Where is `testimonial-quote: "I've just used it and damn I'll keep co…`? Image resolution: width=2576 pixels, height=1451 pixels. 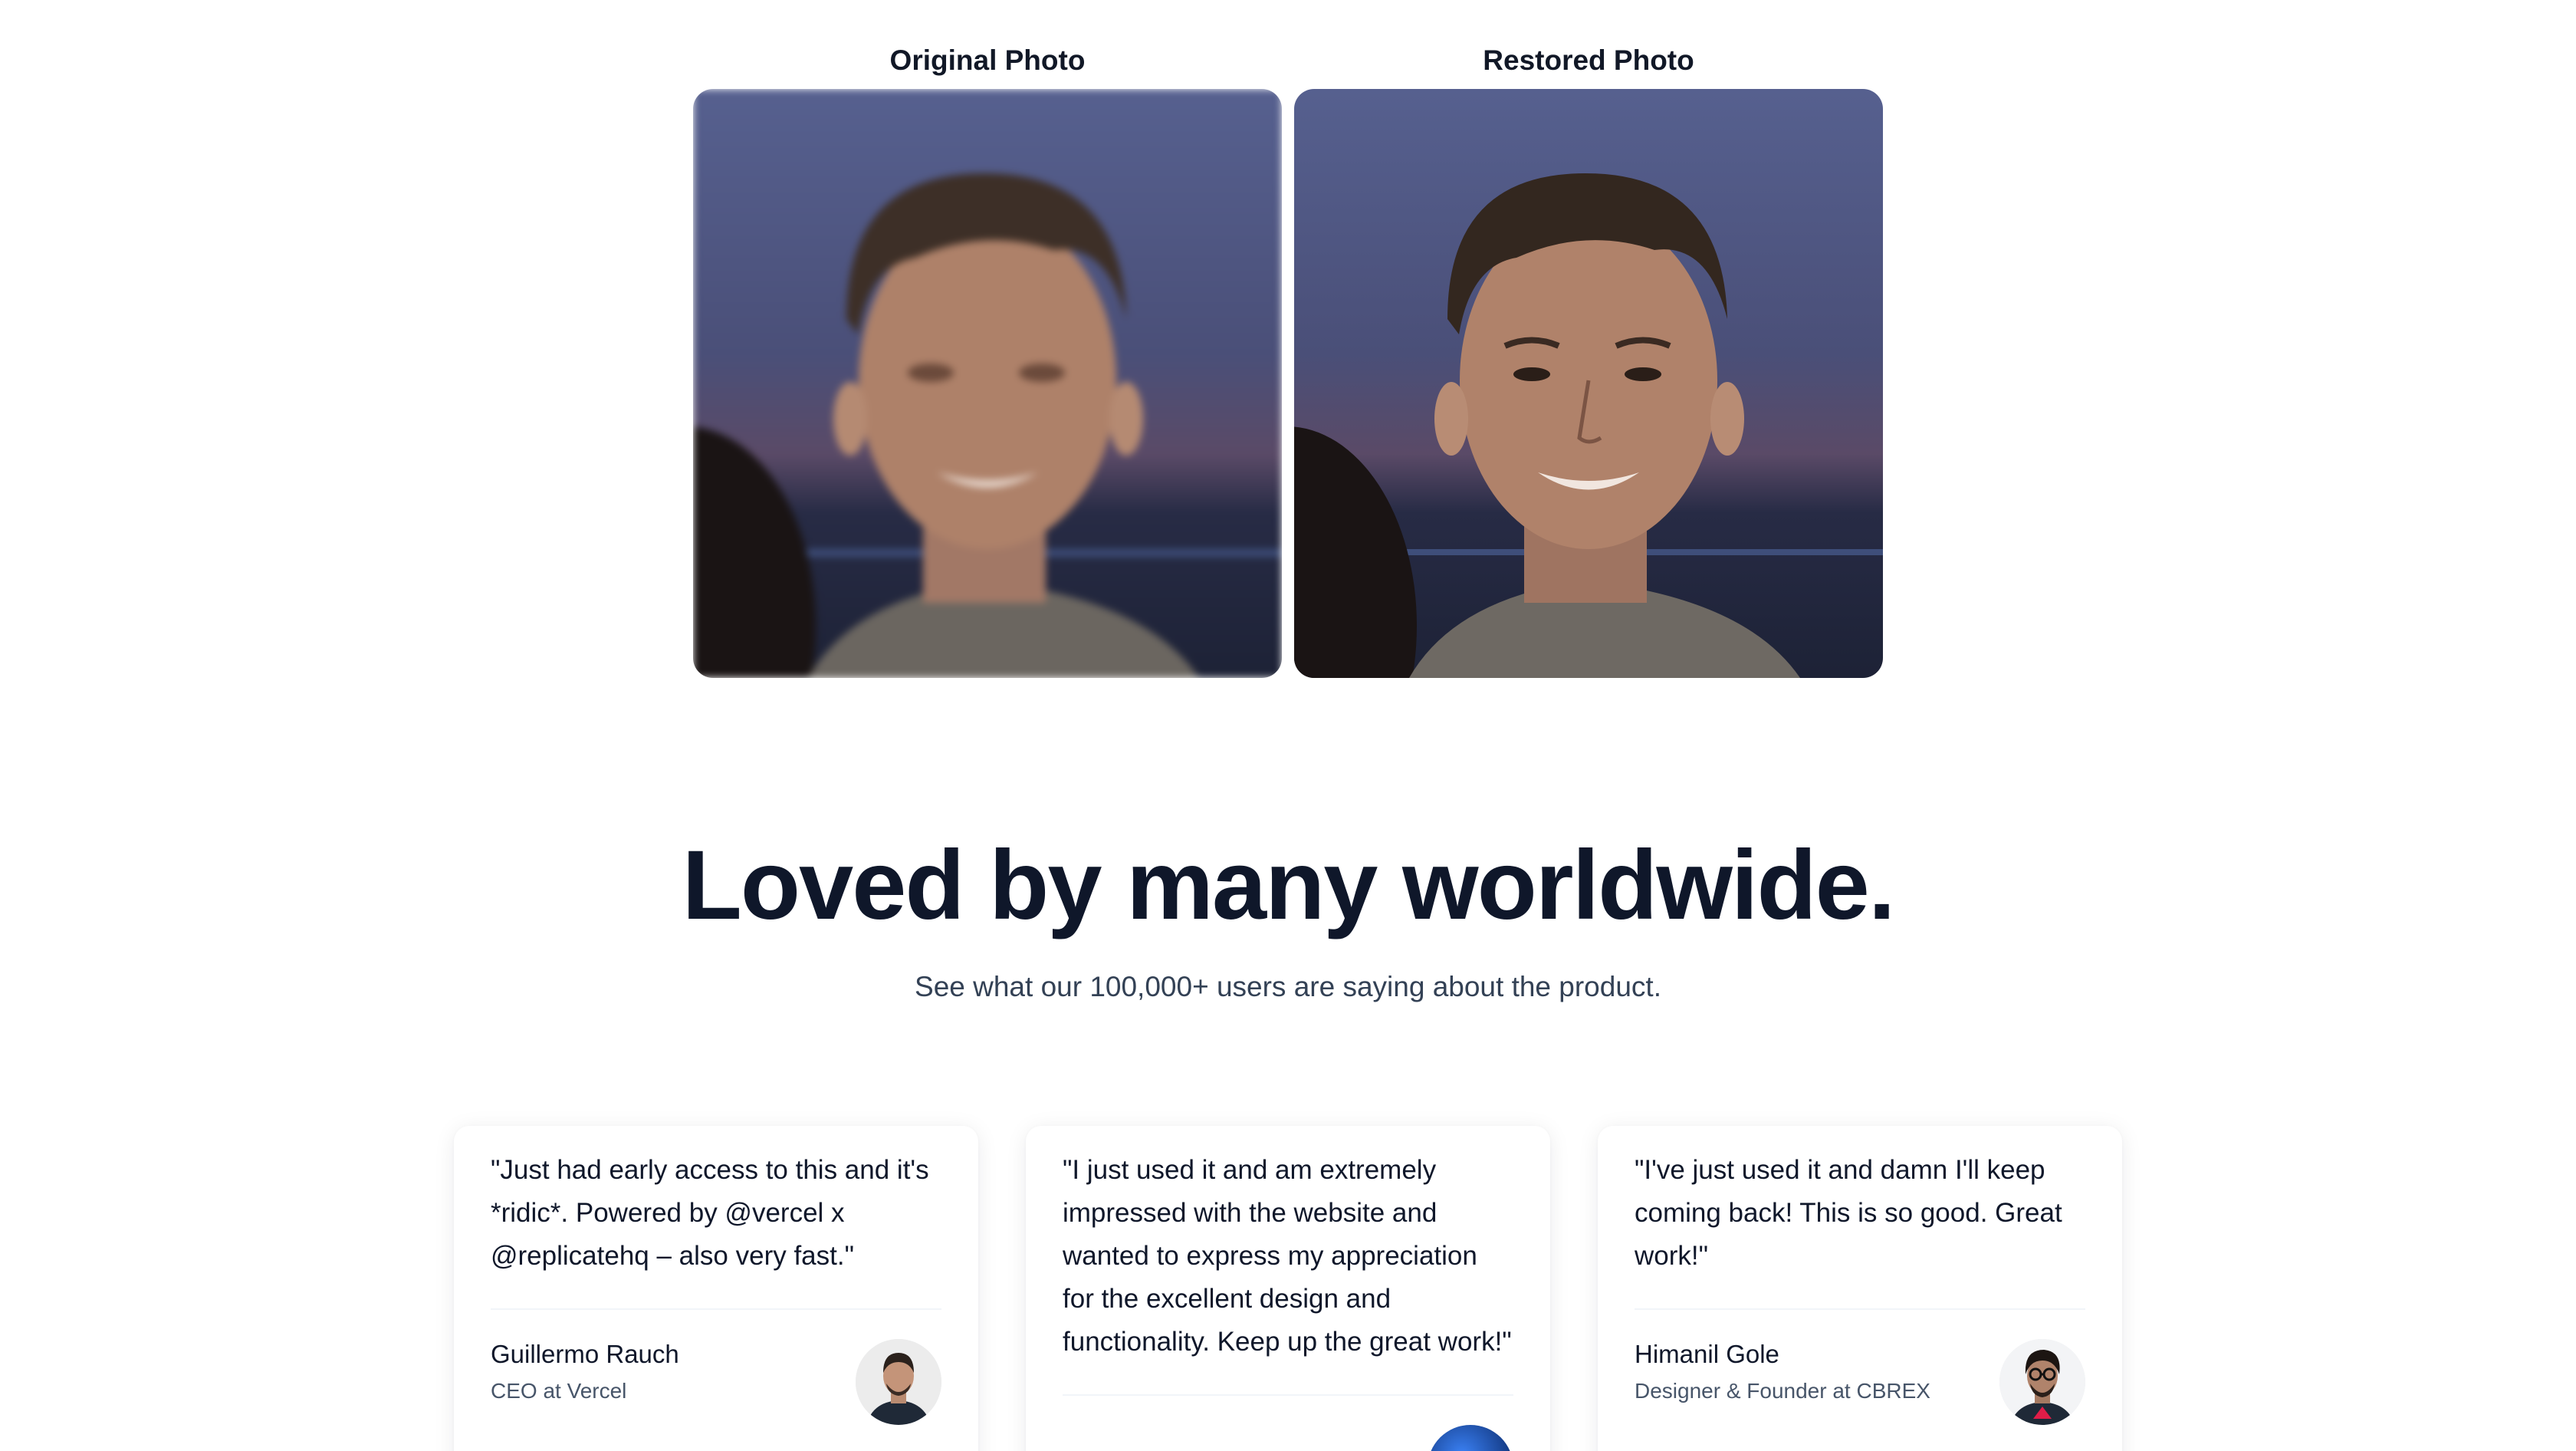 testimonial-quote: "I've just used it and damn I'll keep co… is located at coordinates (1860, 1229).